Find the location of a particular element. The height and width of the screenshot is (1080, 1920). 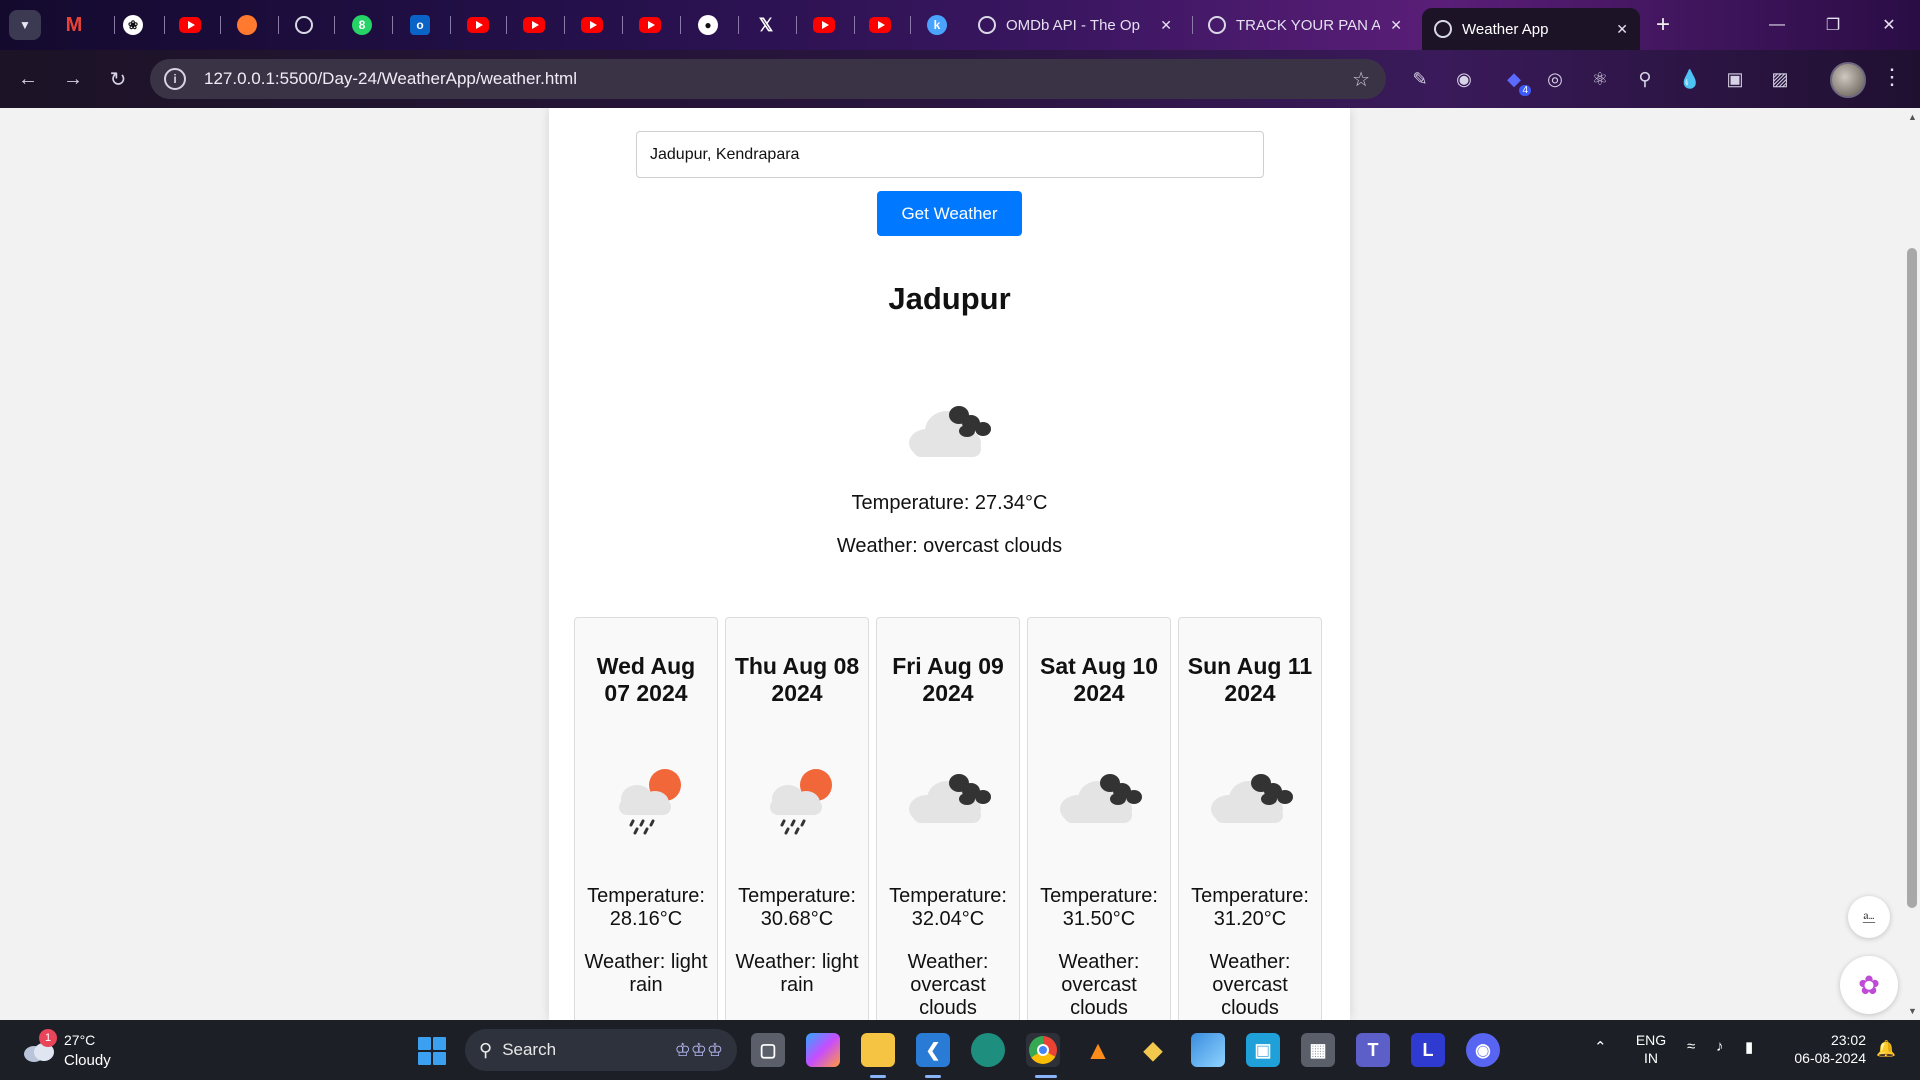

pinned-tab-app is located at coordinates (247, 25).